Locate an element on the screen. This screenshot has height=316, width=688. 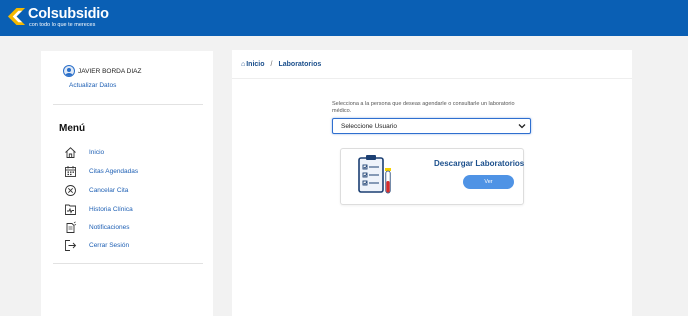
user-select: Seleccione Usuario is located at coordinates (431, 126).